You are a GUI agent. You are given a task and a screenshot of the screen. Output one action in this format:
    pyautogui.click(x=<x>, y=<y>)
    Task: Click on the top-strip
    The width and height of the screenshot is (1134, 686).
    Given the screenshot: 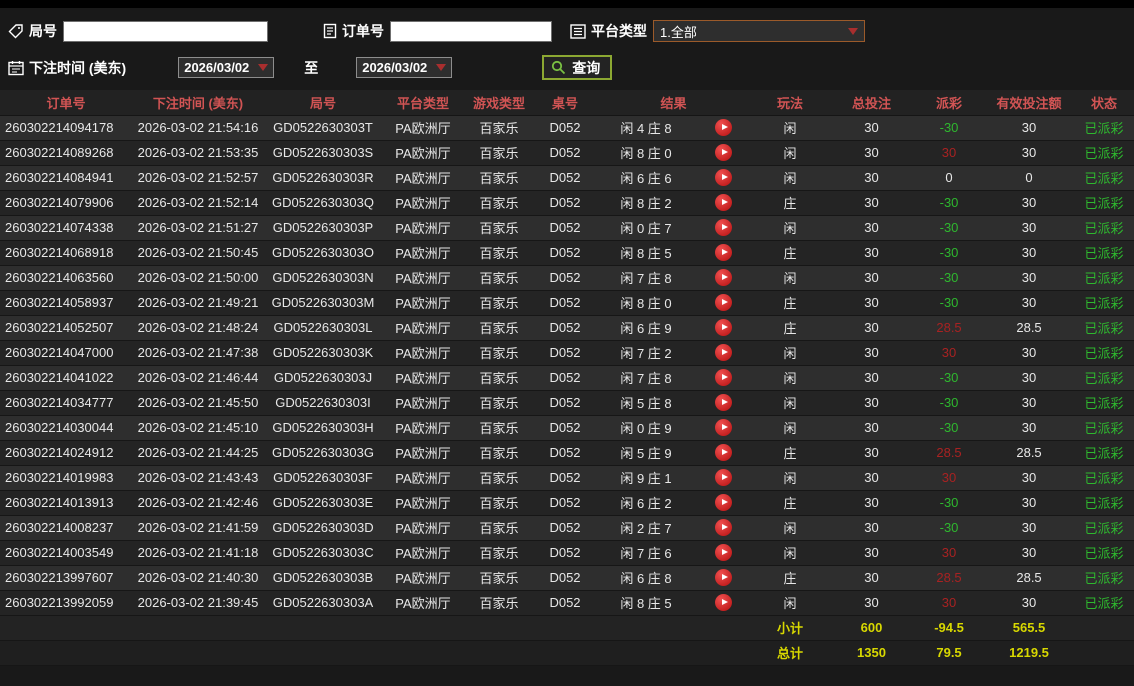 What is the action you would take?
    pyautogui.click(x=567, y=4)
    